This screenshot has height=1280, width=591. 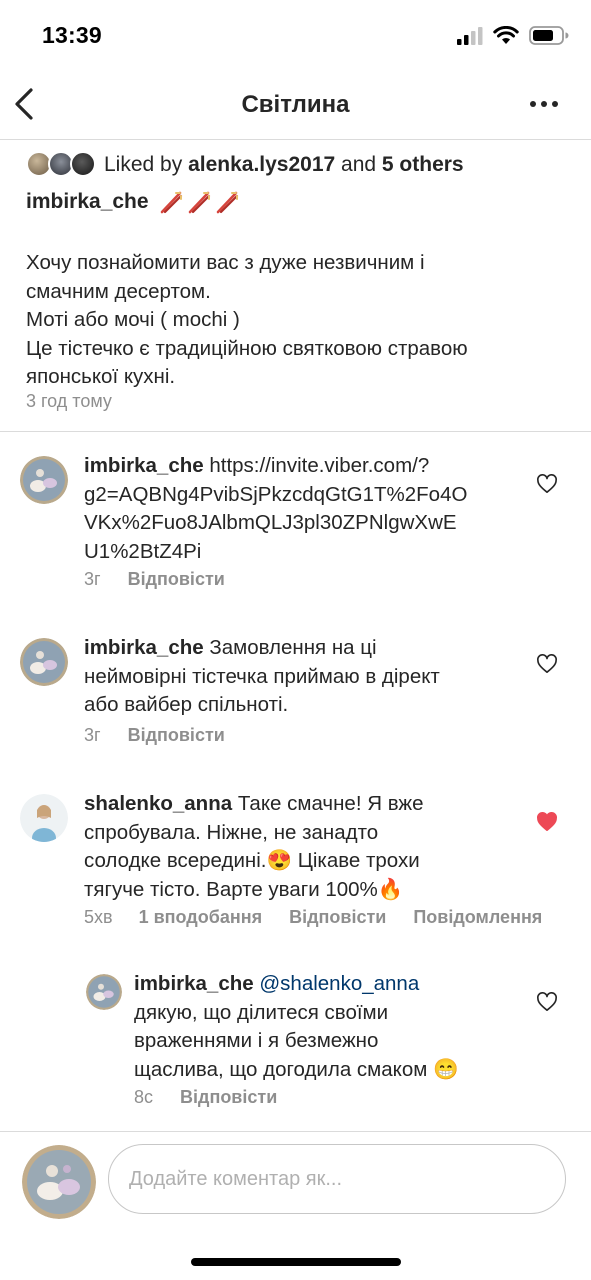 What do you see at coordinates (144, 1097) in the screenshot?
I see `comment-time: 8с` at bounding box center [144, 1097].